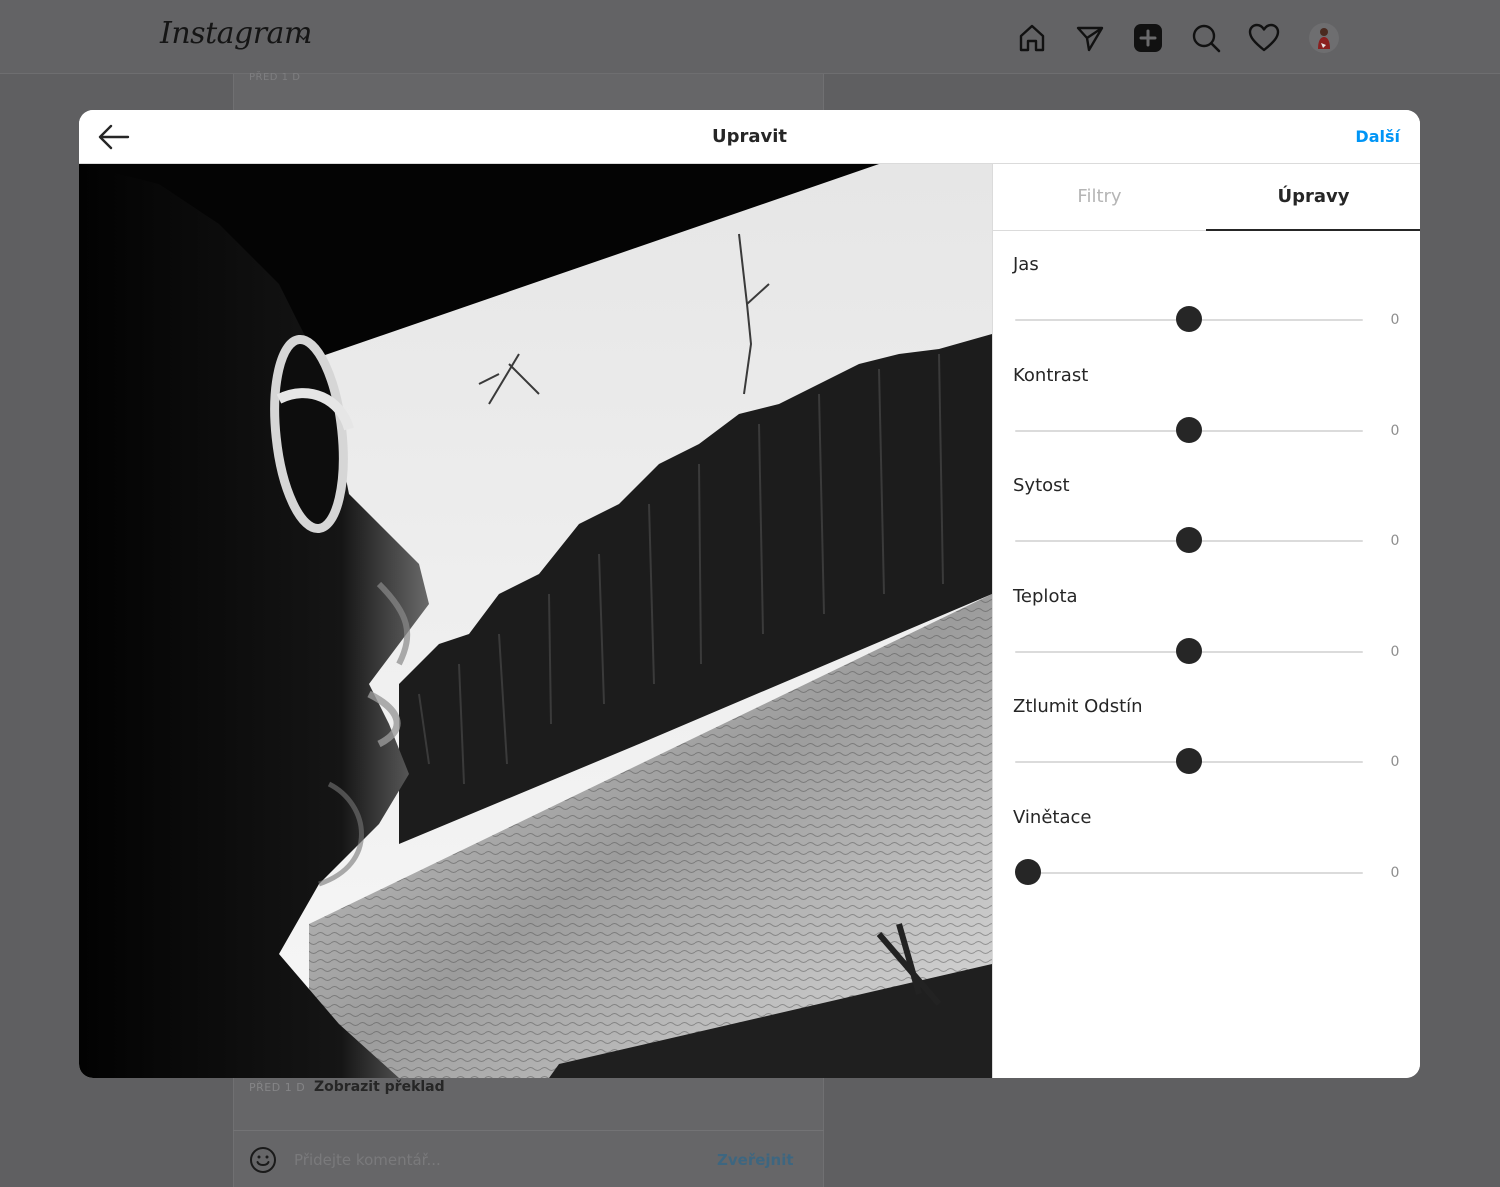 The image size is (1500, 1187). Describe the element at coordinates (1032, 38) in the screenshot. I see `home-icon` at that location.